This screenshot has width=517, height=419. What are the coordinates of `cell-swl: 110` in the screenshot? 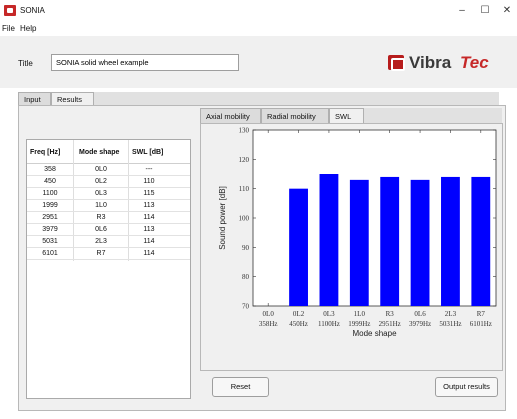 It's located at (149, 181).